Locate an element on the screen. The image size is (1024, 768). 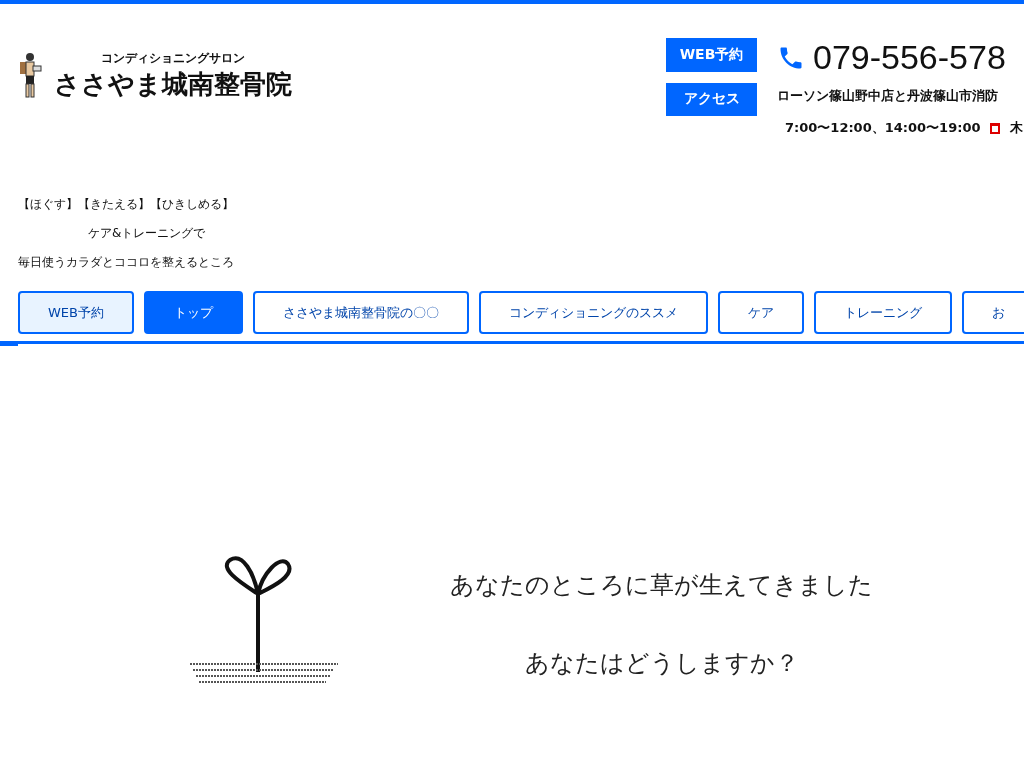
tagline-text: 【ほぐす】【きたえる】【ひきしめる】 is located at coordinates (126, 204).